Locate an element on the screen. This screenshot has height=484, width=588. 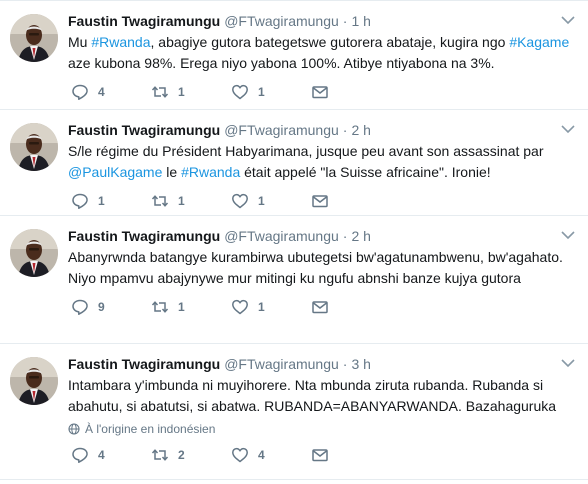
globe-icon is located at coordinates (74, 428).